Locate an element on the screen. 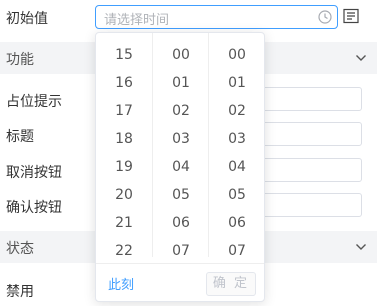 This screenshot has height=306, width=377. minute-option: 05 is located at coordinates (181, 195).